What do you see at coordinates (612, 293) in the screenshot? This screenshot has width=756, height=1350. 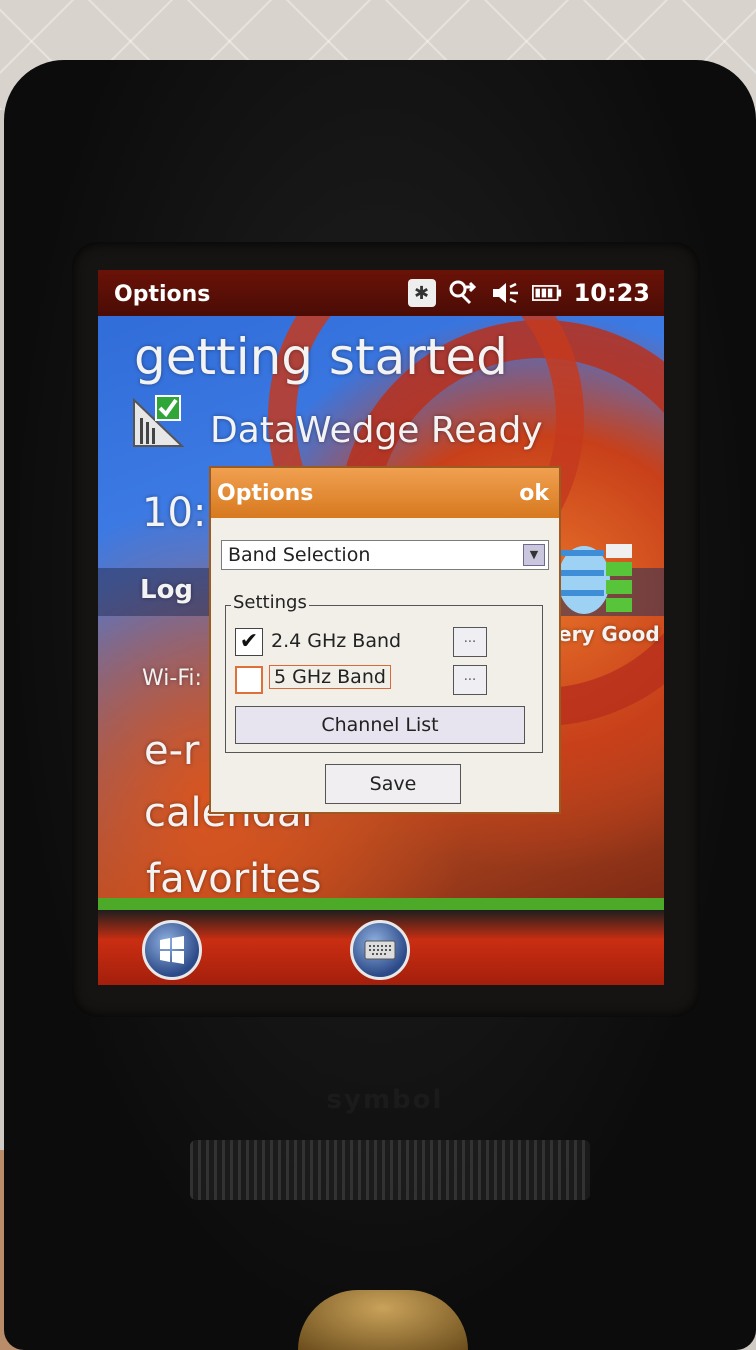 I see `status-clock: 10:23` at bounding box center [612, 293].